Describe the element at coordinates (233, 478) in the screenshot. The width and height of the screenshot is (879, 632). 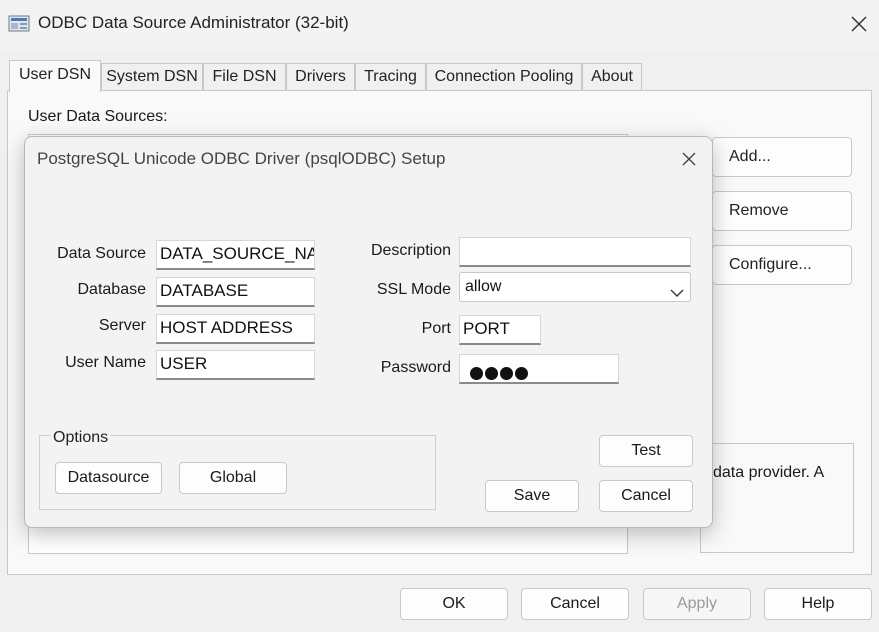
I see `global-button: Global` at that location.